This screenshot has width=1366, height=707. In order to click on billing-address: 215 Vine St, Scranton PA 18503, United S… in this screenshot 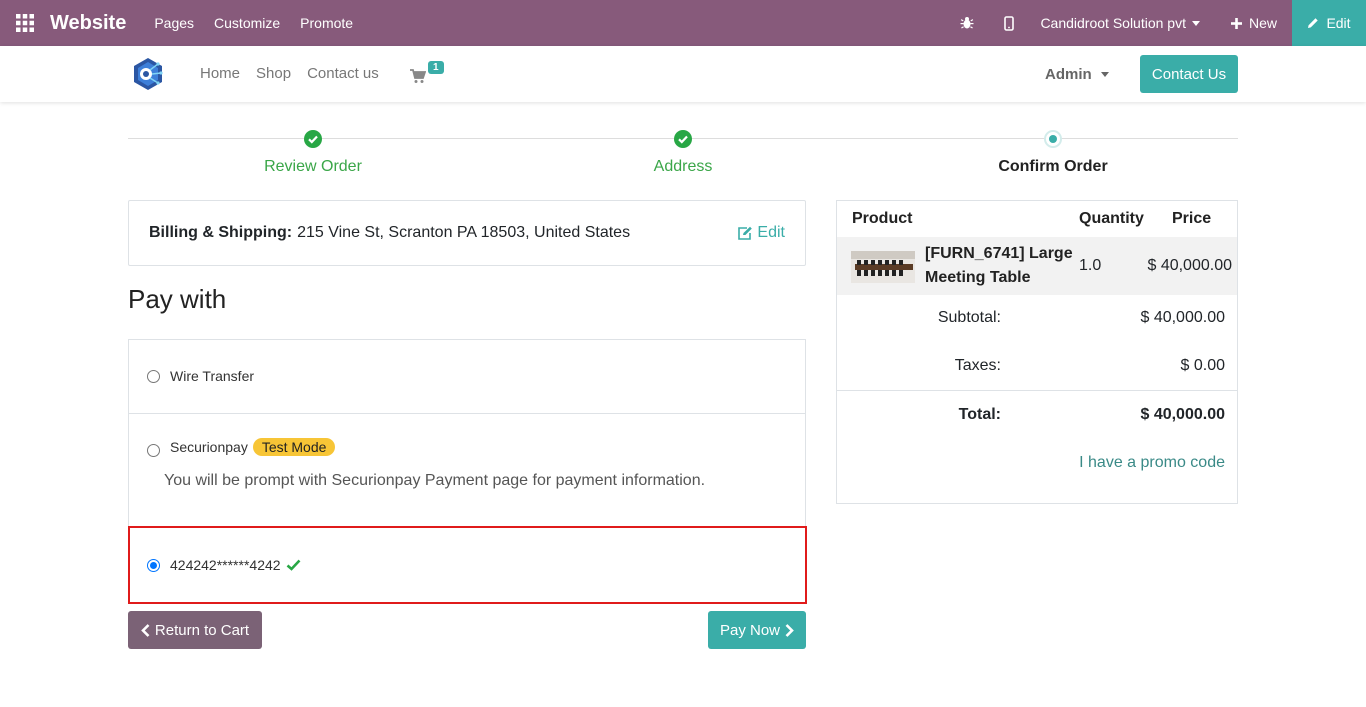, I will do `click(464, 232)`.